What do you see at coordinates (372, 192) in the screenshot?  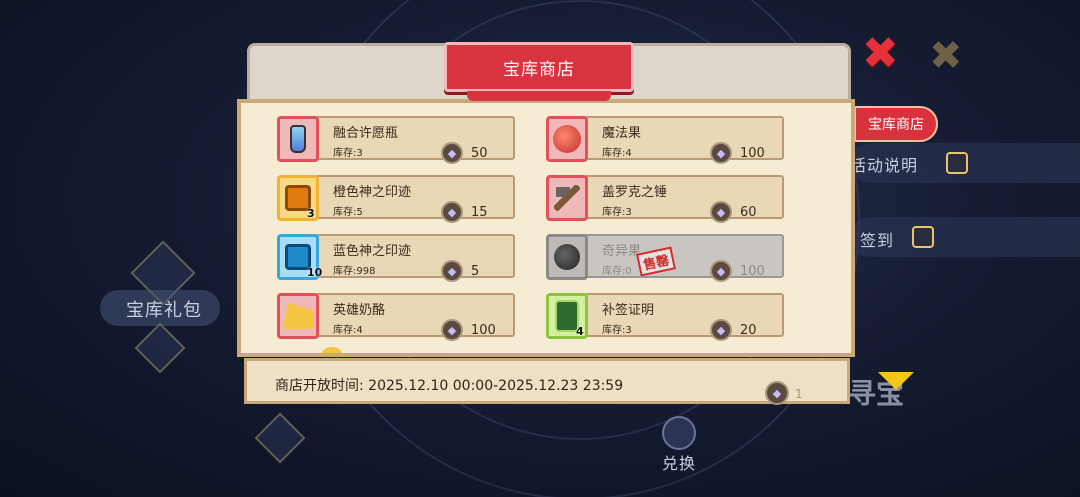 I see `item-name: 橙色神之印迹` at bounding box center [372, 192].